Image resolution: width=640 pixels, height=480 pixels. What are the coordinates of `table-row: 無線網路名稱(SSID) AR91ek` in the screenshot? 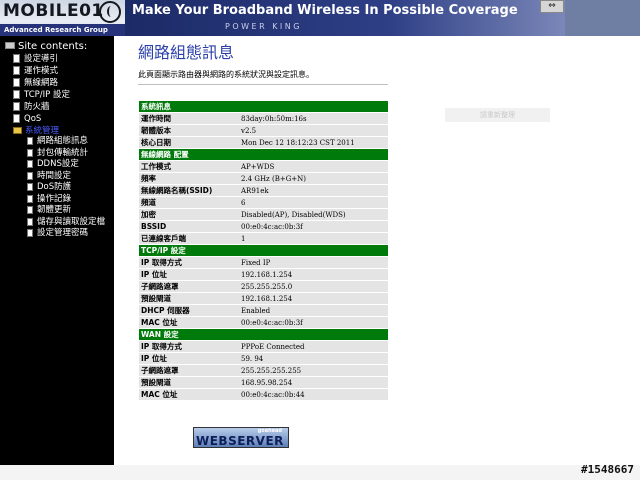 It's located at (263, 190).